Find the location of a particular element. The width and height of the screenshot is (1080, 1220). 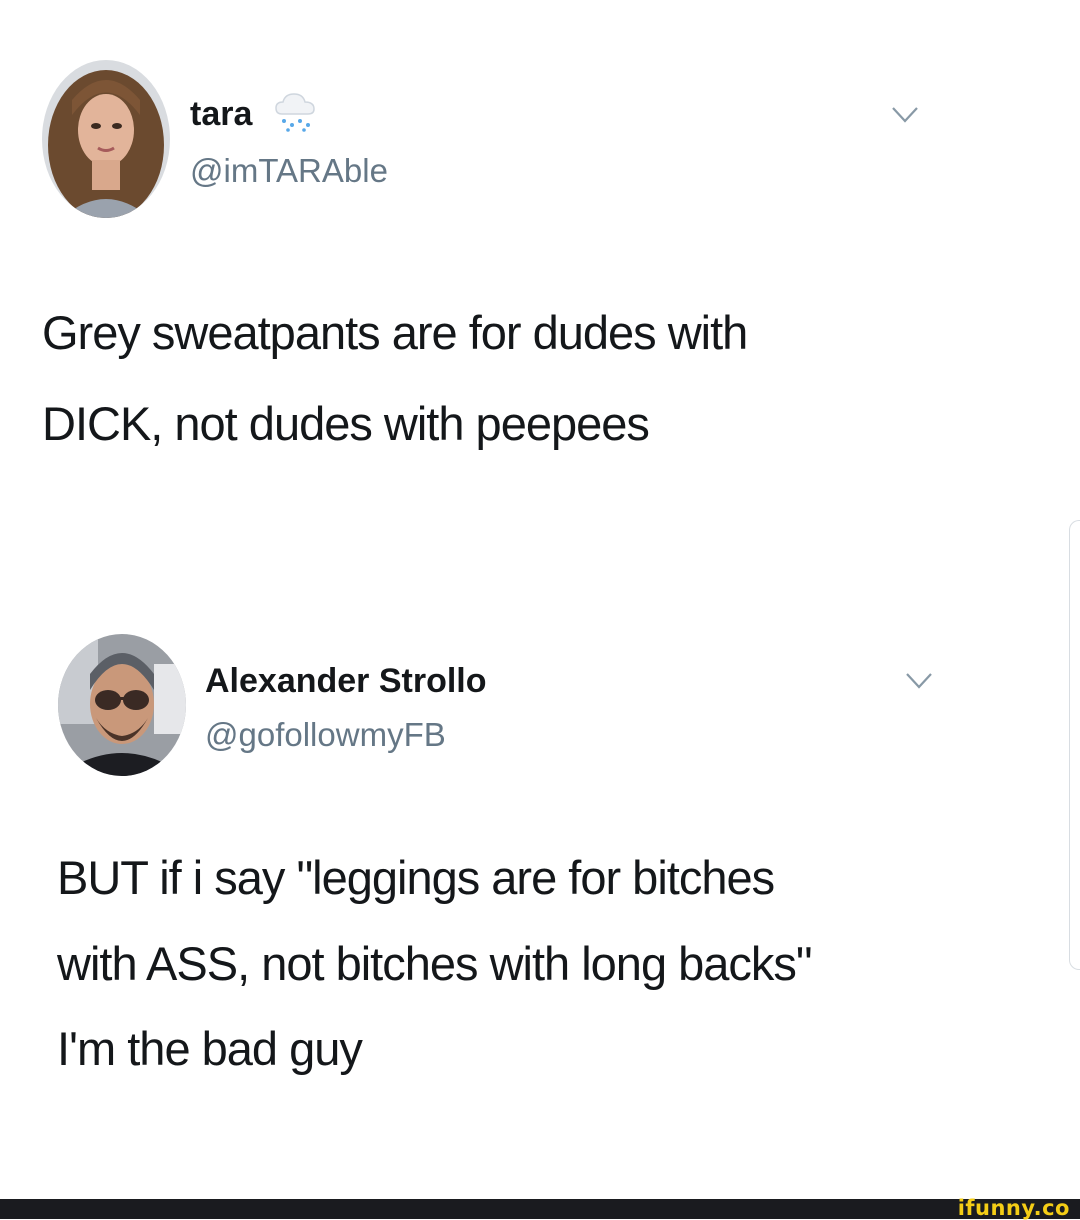

ifunny-watermark: ifunny.co is located at coordinates (1013, 1208).